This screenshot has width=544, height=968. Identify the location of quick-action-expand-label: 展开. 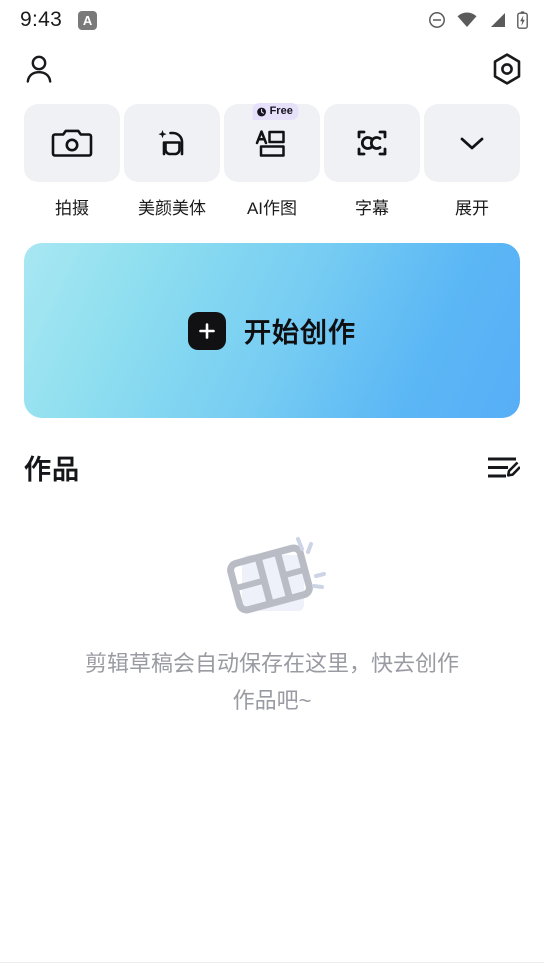
(472, 208).